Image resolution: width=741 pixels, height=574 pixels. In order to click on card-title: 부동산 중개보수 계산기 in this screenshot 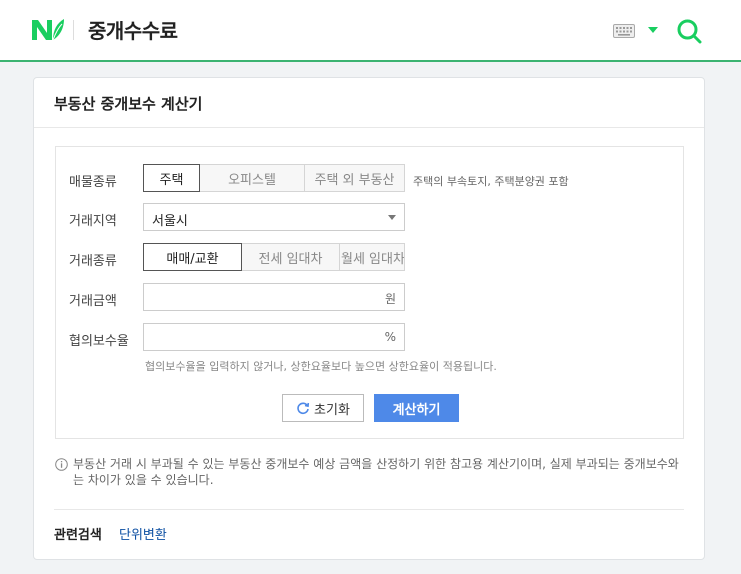, I will do `click(128, 104)`.